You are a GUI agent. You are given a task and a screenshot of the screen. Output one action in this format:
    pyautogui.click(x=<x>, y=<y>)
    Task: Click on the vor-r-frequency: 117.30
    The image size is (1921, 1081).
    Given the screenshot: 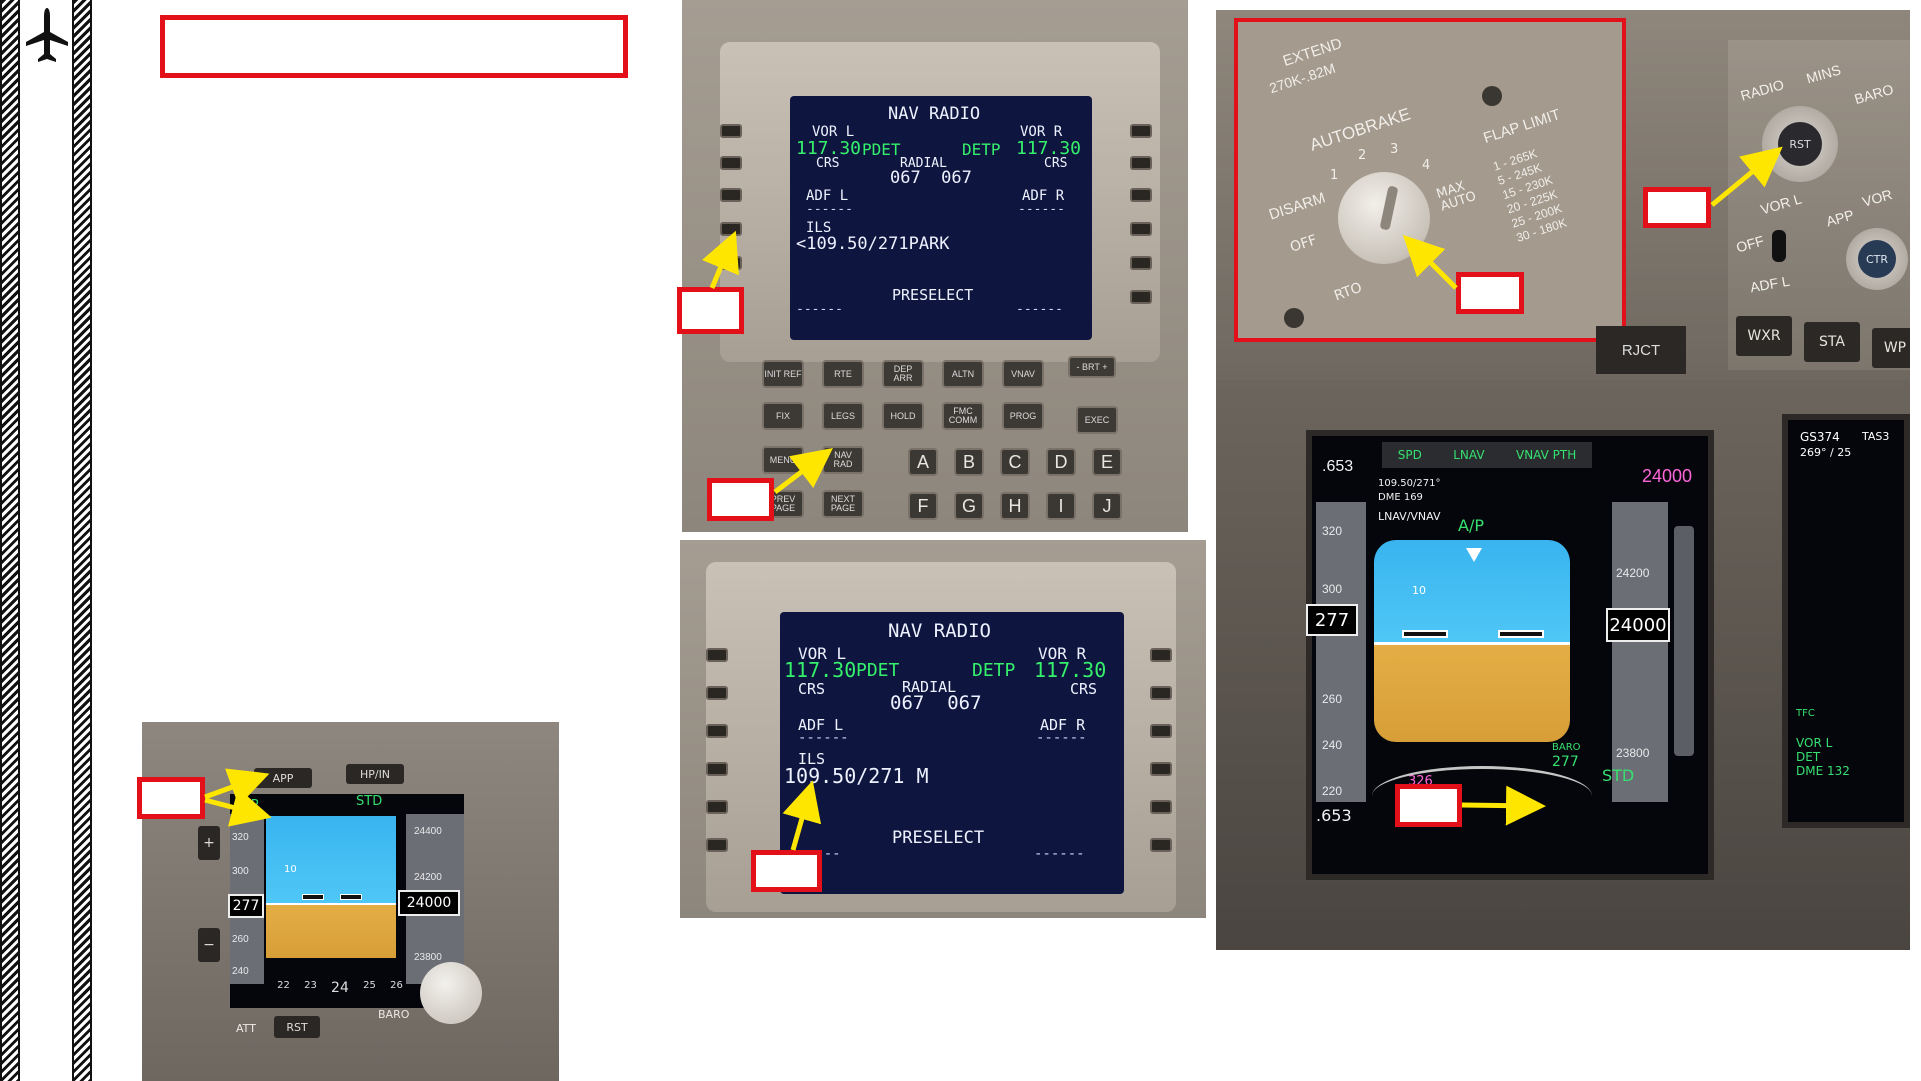 What is the action you would take?
    pyautogui.click(x=1070, y=670)
    